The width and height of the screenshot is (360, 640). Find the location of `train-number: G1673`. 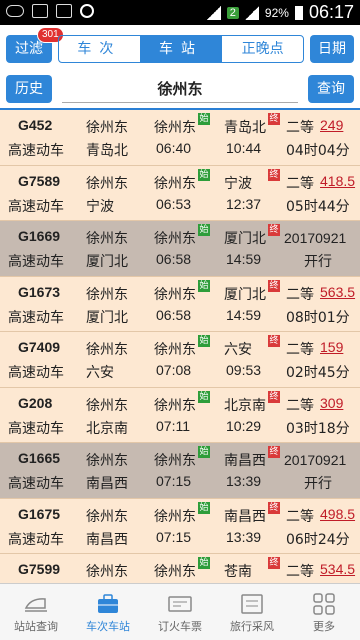

train-number: G1673 is located at coordinates (39, 291).